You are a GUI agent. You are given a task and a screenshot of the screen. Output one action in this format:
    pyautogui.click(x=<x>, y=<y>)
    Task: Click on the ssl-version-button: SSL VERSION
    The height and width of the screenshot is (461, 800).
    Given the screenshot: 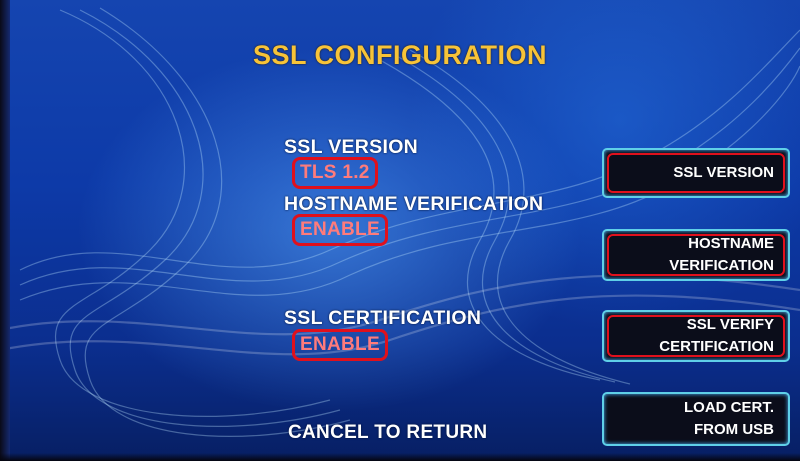 What is the action you would take?
    pyautogui.click(x=696, y=173)
    